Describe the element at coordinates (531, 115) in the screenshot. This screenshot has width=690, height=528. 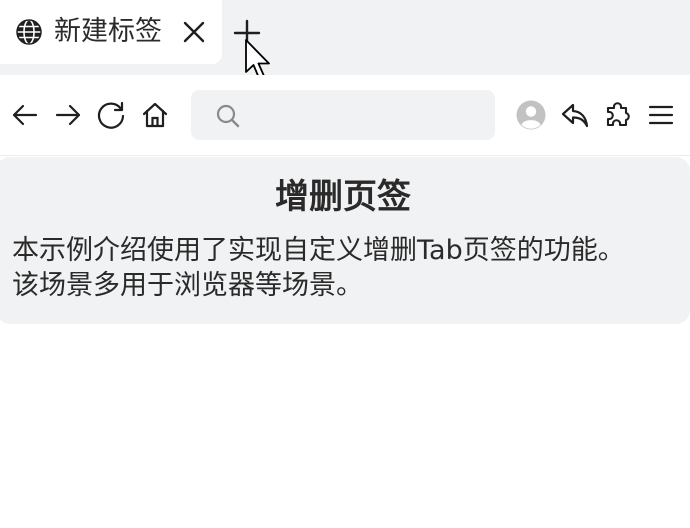
I see `avatar-icon` at that location.